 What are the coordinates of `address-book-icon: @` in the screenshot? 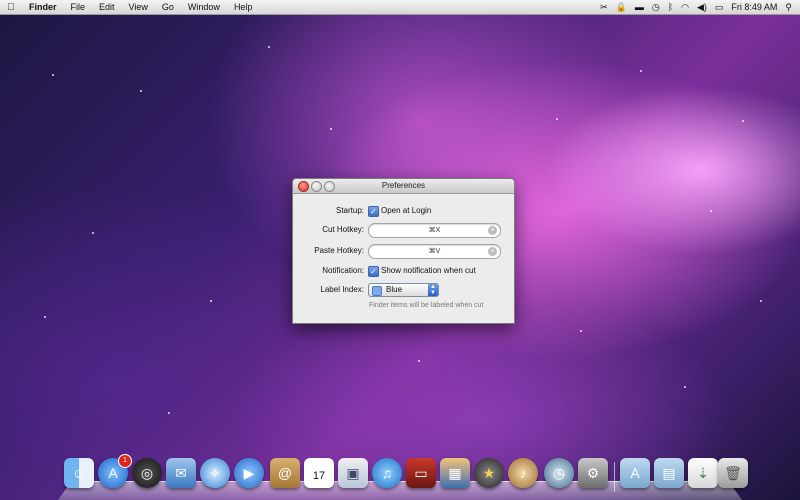 It's located at (285, 473).